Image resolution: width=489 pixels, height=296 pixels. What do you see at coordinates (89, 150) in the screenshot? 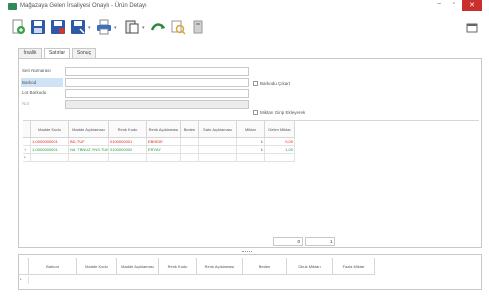
I see `table-cell: Nd. TBNUZ YNS.TUK` at bounding box center [89, 150].